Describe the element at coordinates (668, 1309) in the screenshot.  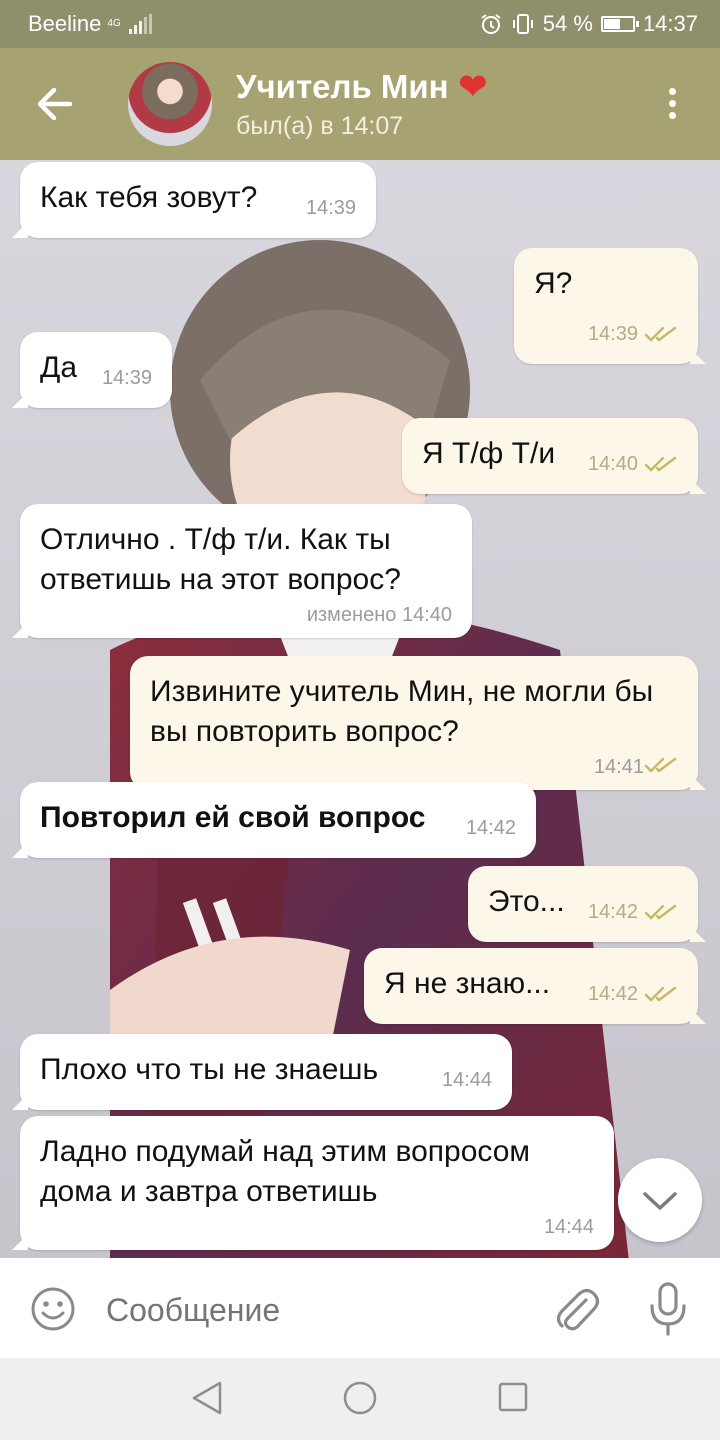
I see `microphone-icon` at that location.